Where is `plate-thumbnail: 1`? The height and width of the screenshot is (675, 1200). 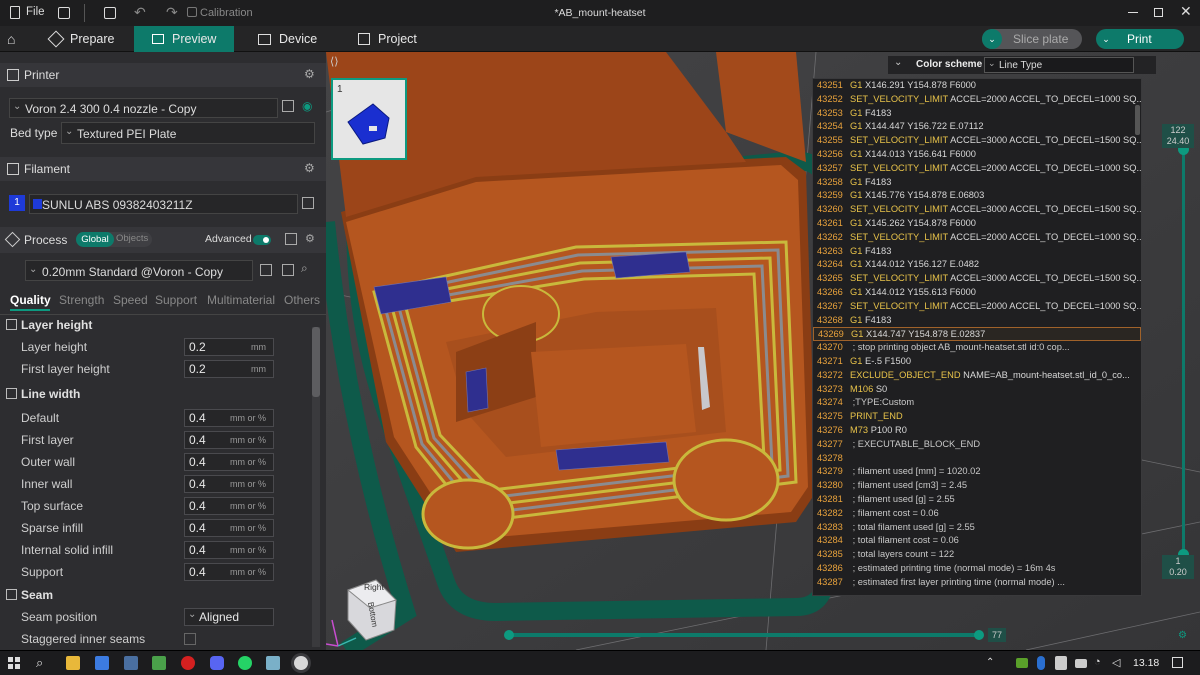 plate-thumbnail: 1 is located at coordinates (369, 119).